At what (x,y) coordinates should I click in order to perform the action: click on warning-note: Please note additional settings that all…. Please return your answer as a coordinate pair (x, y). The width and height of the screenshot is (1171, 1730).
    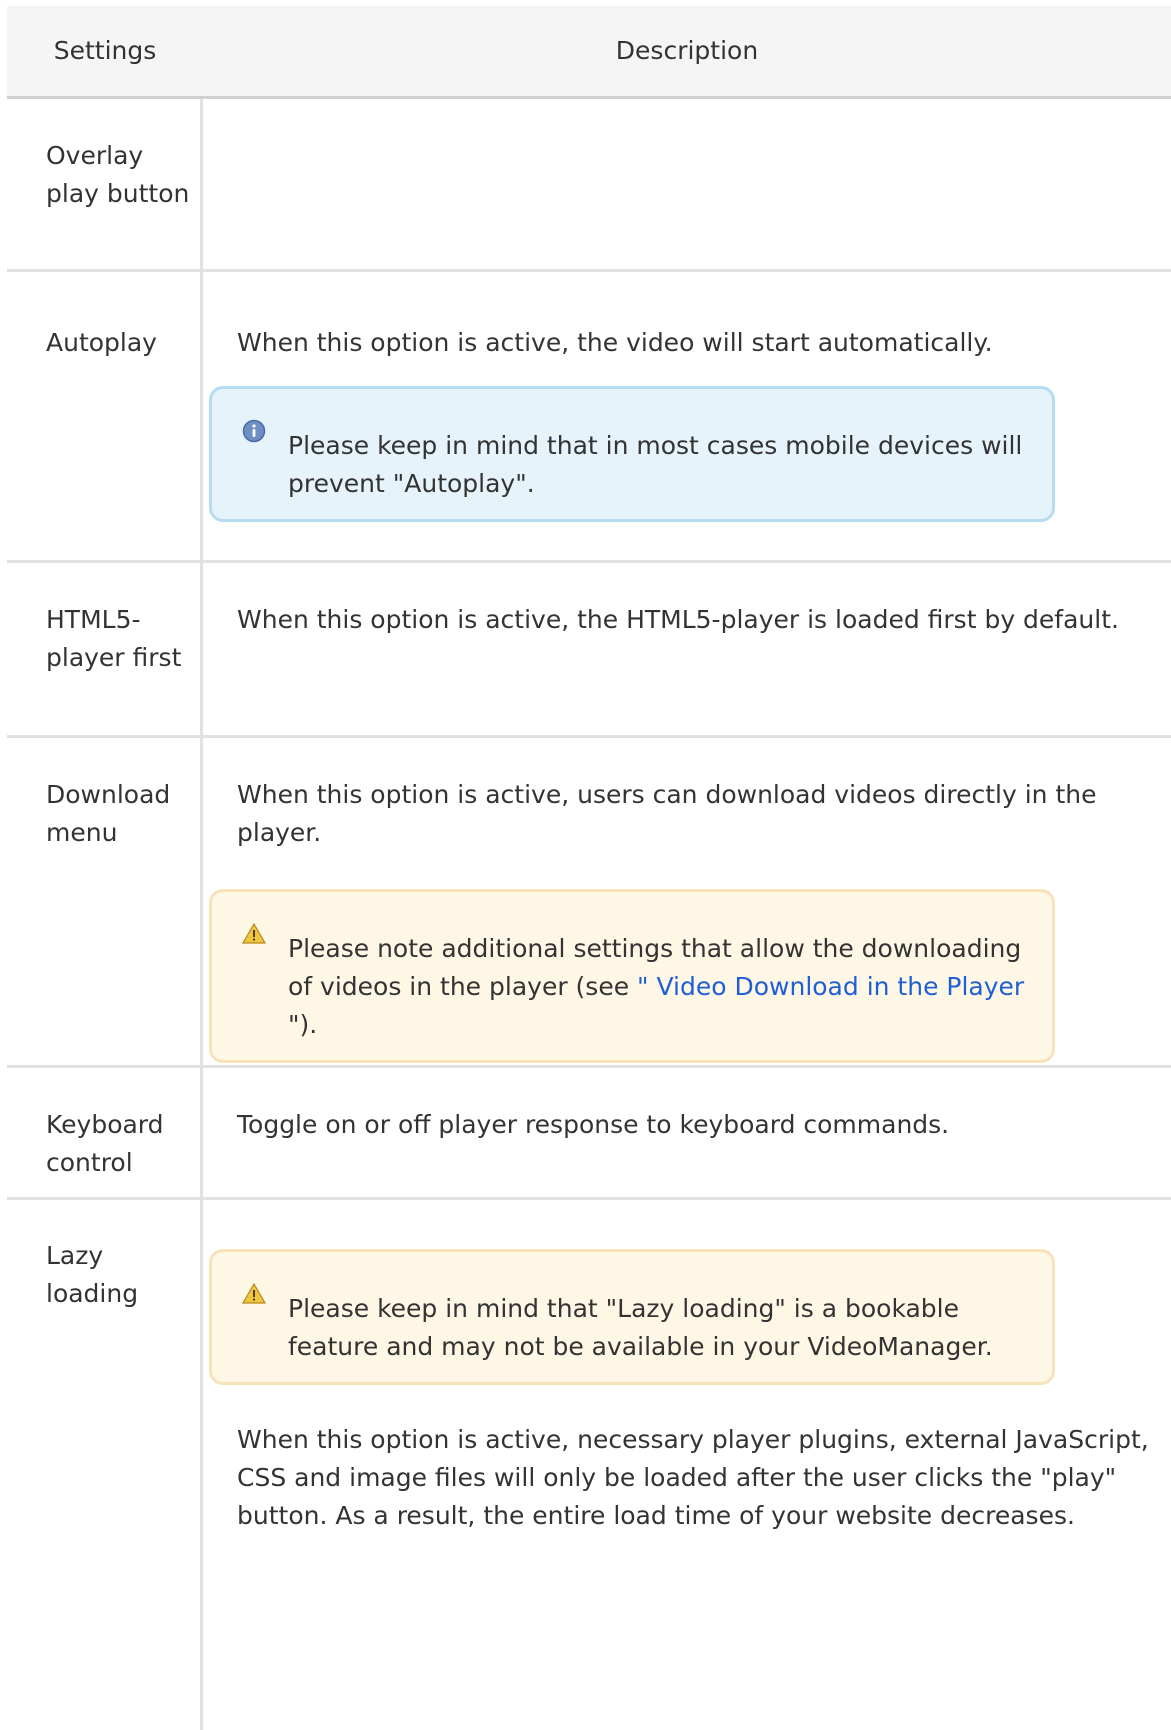
    Looking at the image, I should click on (632, 976).